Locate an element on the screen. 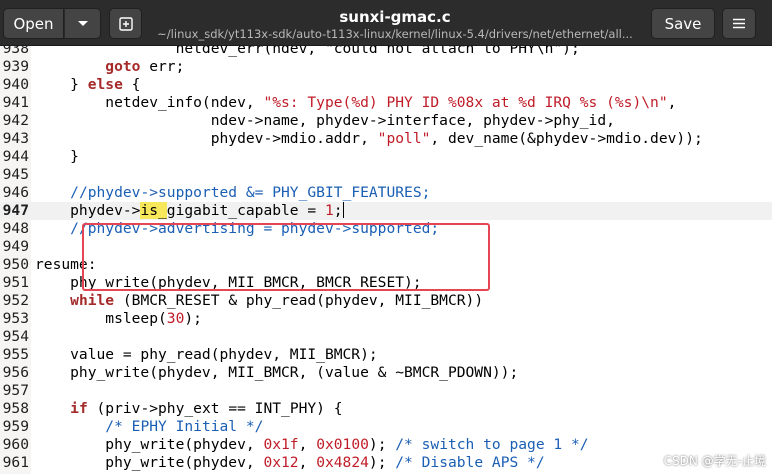  new-document-icon is located at coordinates (125, 23).